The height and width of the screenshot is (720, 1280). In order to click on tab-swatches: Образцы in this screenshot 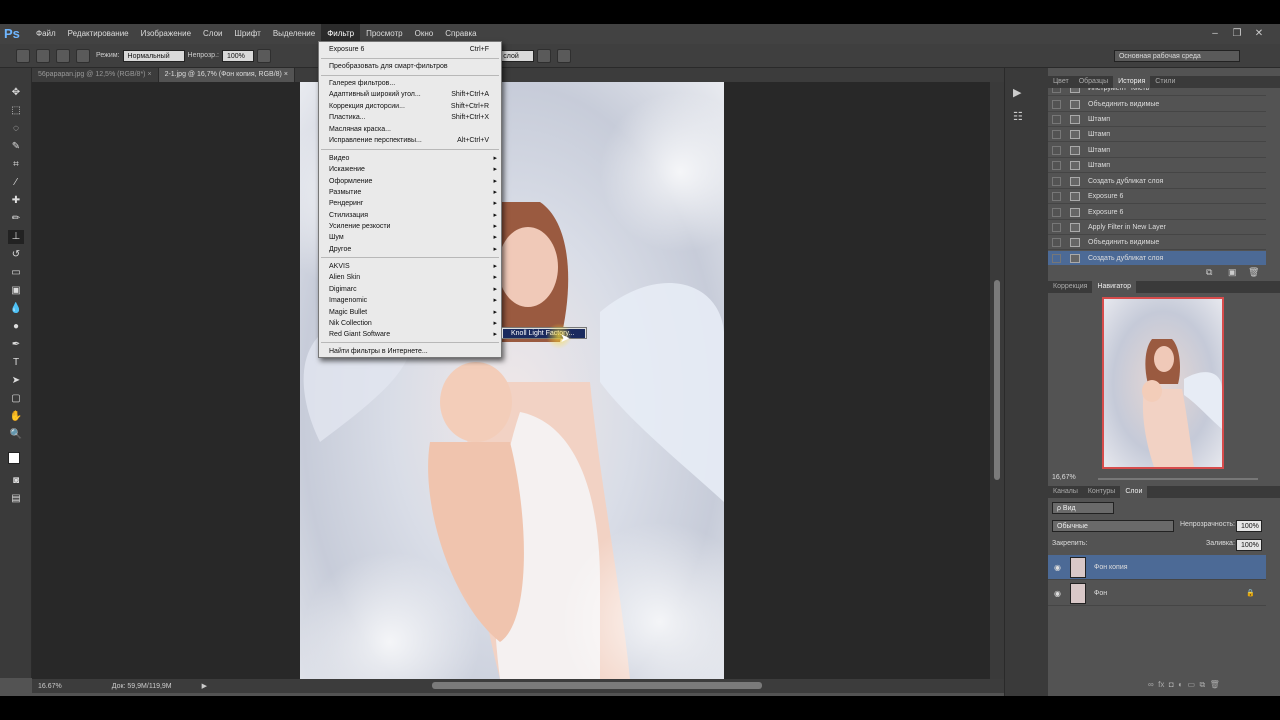, I will do `click(1093, 82)`.